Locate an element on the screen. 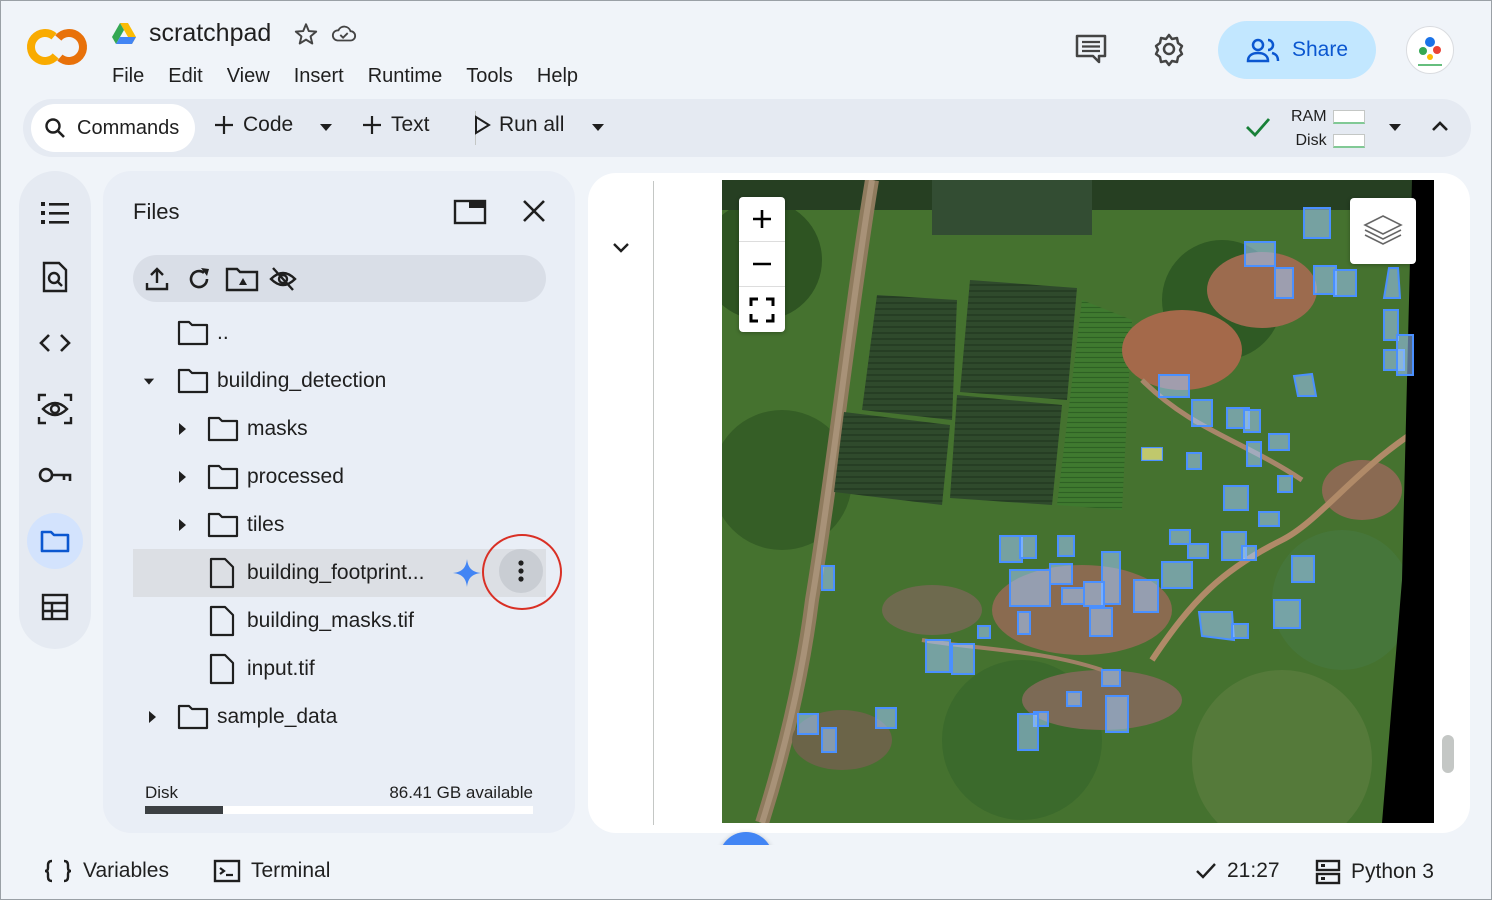 The height and width of the screenshot is (900, 1492). zoom-out-button is located at coordinates (762, 264).